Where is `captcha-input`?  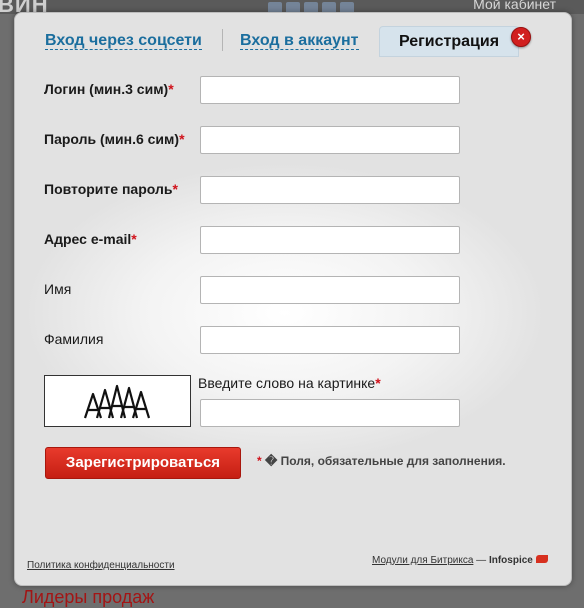 captcha-input is located at coordinates (330, 413).